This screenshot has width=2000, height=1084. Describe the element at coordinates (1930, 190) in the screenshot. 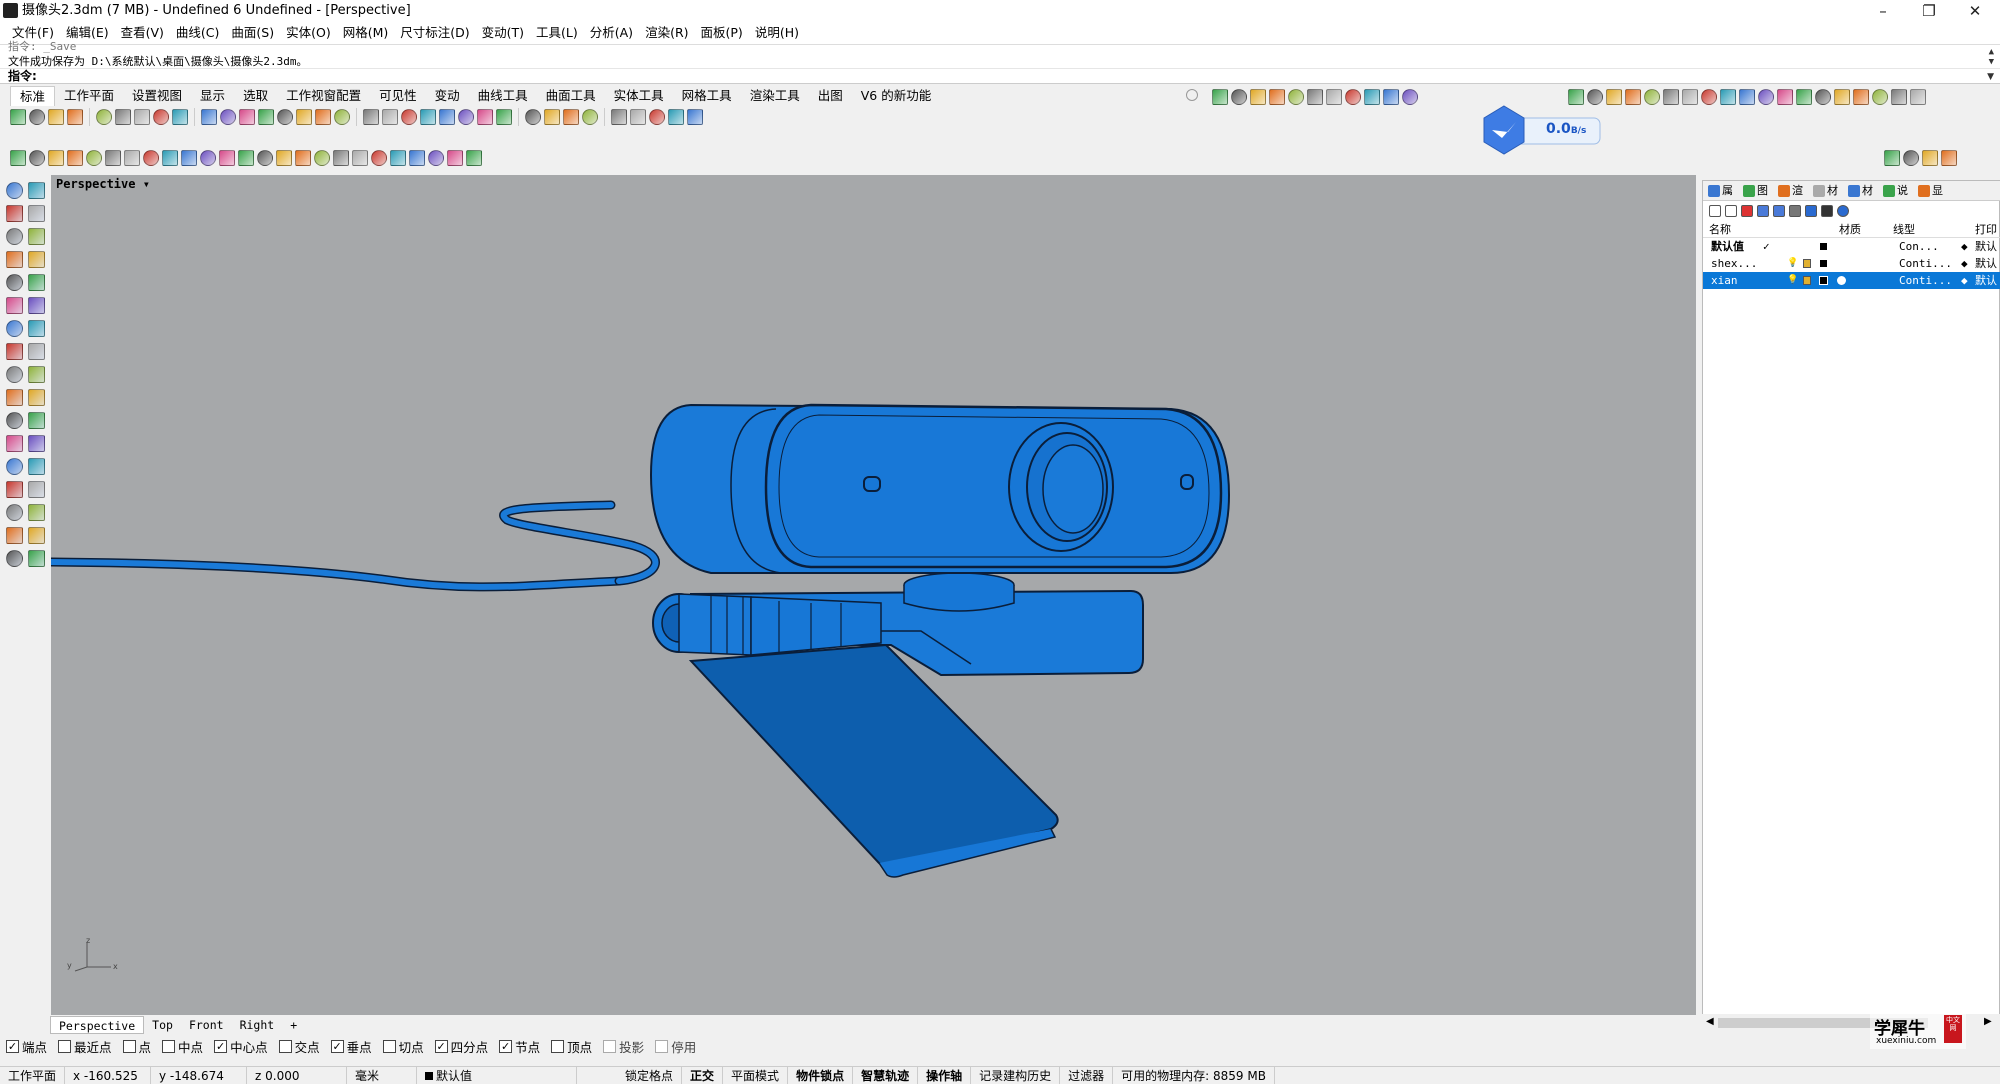

I see `panel-tab: 显` at that location.